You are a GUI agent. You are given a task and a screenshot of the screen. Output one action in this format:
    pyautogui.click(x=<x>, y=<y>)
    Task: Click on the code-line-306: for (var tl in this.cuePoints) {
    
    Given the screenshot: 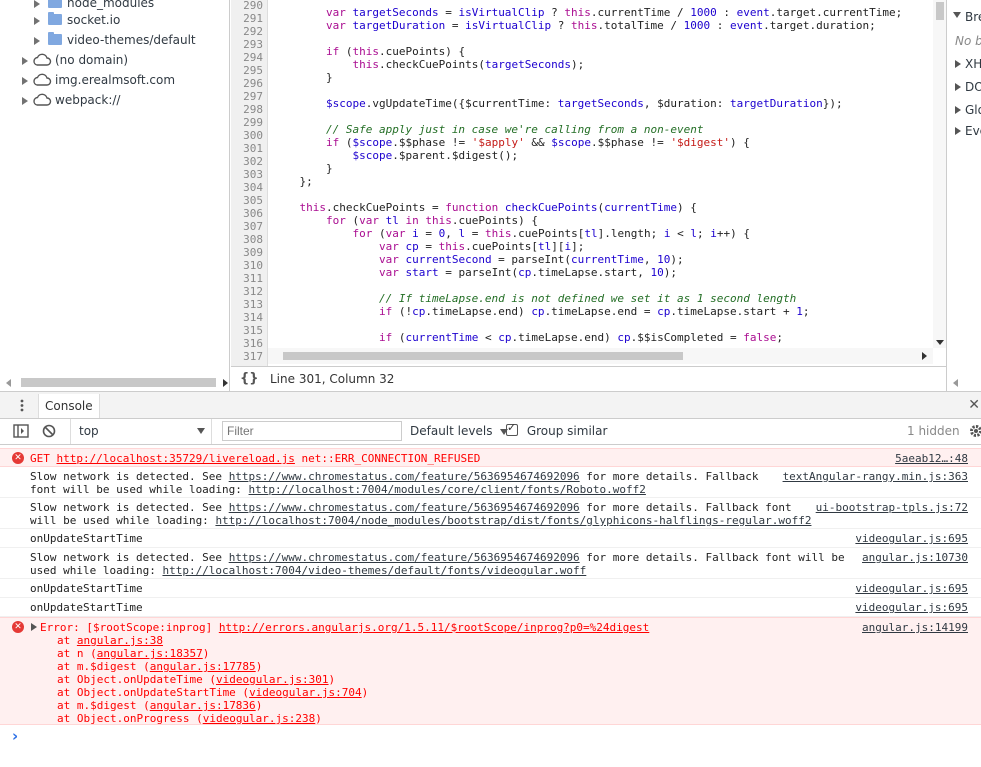 What is the action you would take?
    pyautogui.click(x=431, y=220)
    